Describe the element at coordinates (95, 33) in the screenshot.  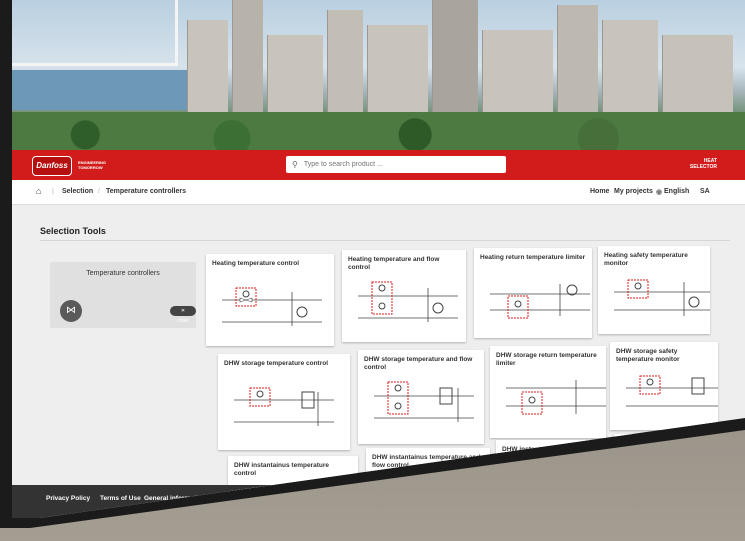
I see `decorative-frame` at that location.